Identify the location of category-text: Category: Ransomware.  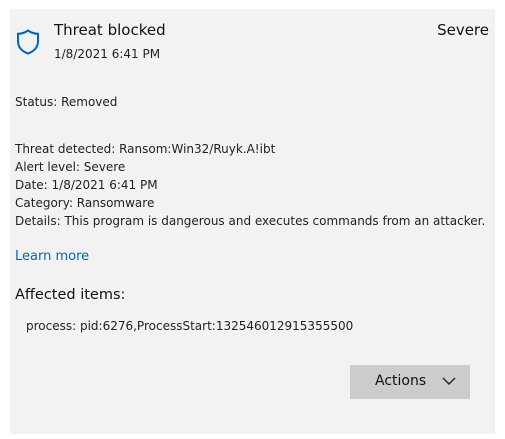
(85, 203).